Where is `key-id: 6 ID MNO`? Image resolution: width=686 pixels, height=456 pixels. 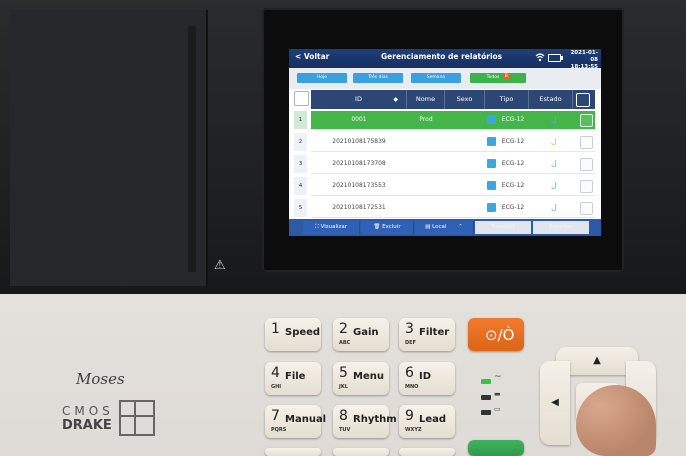 key-id: 6 ID MNO is located at coordinates (427, 378).